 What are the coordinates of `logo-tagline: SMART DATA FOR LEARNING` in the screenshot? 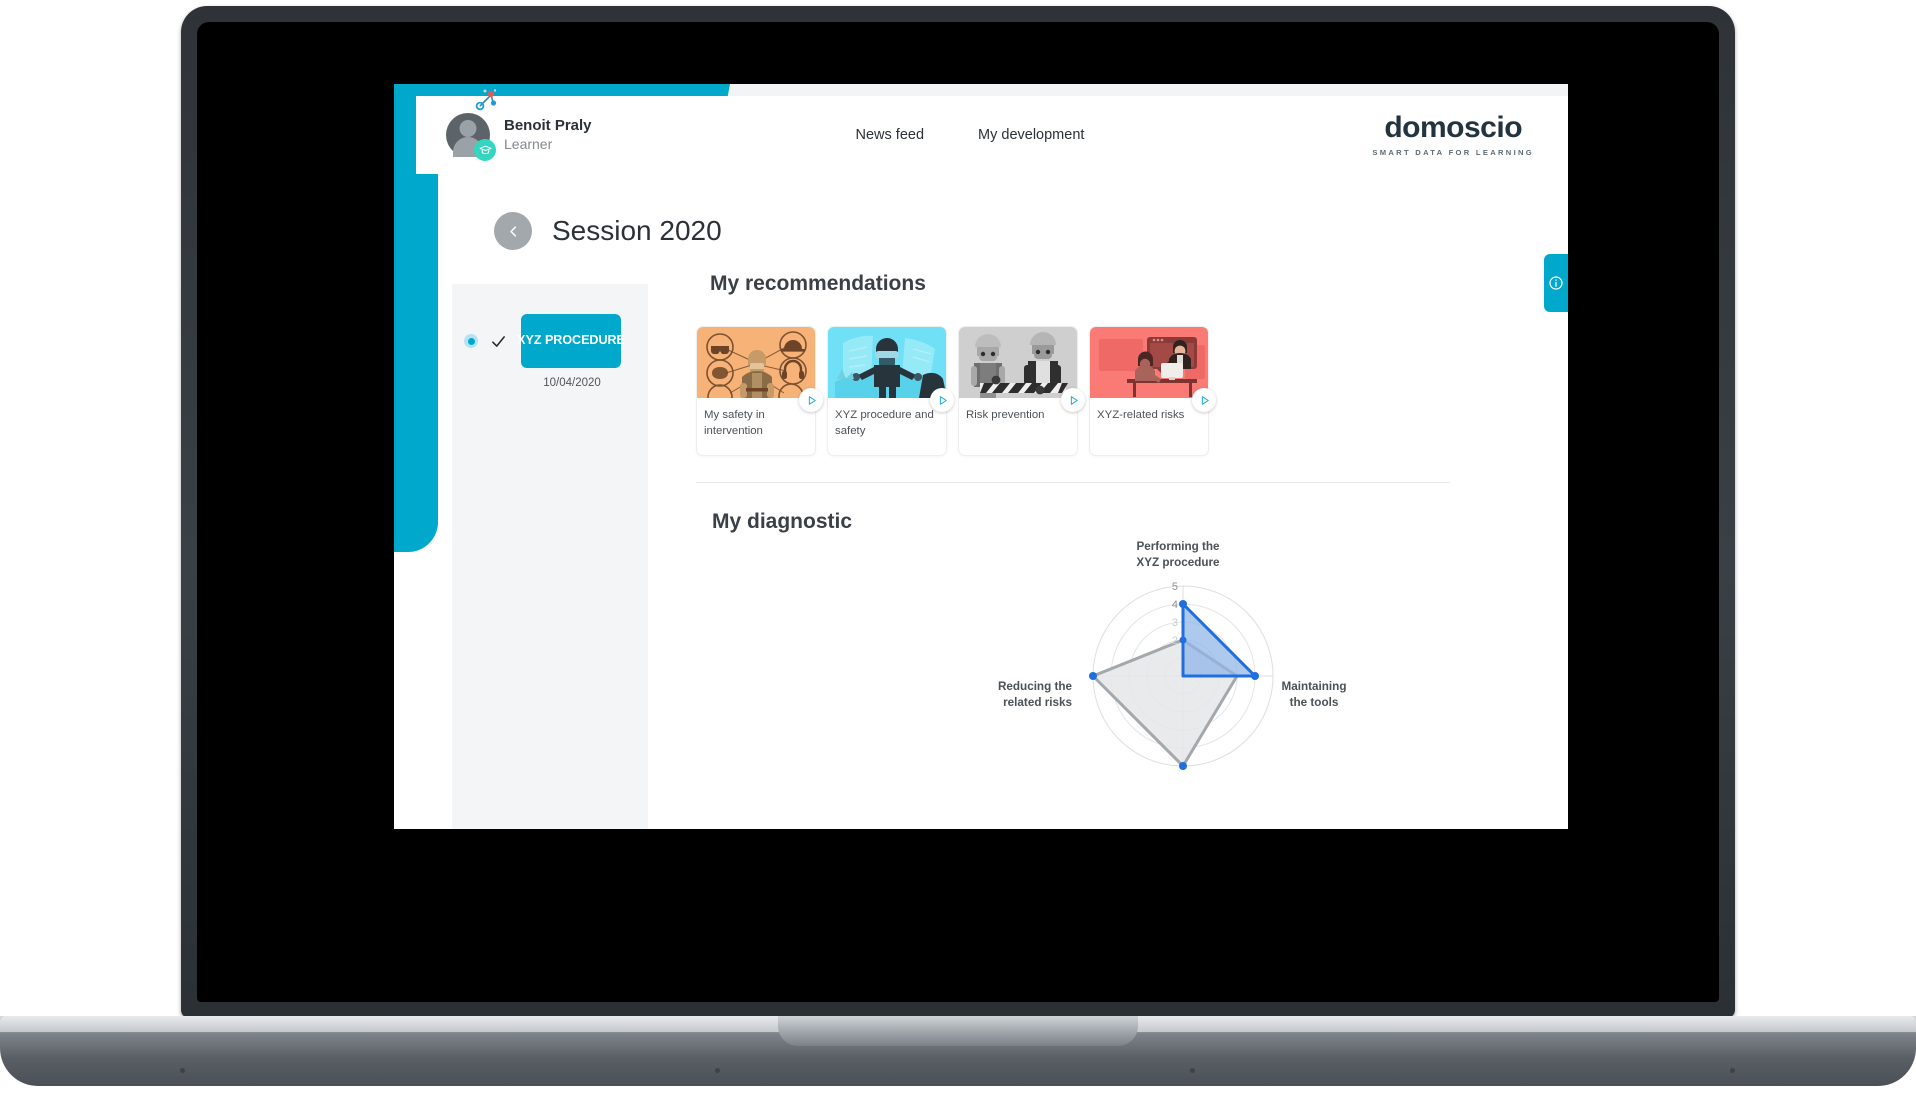 It's located at (1453, 152).